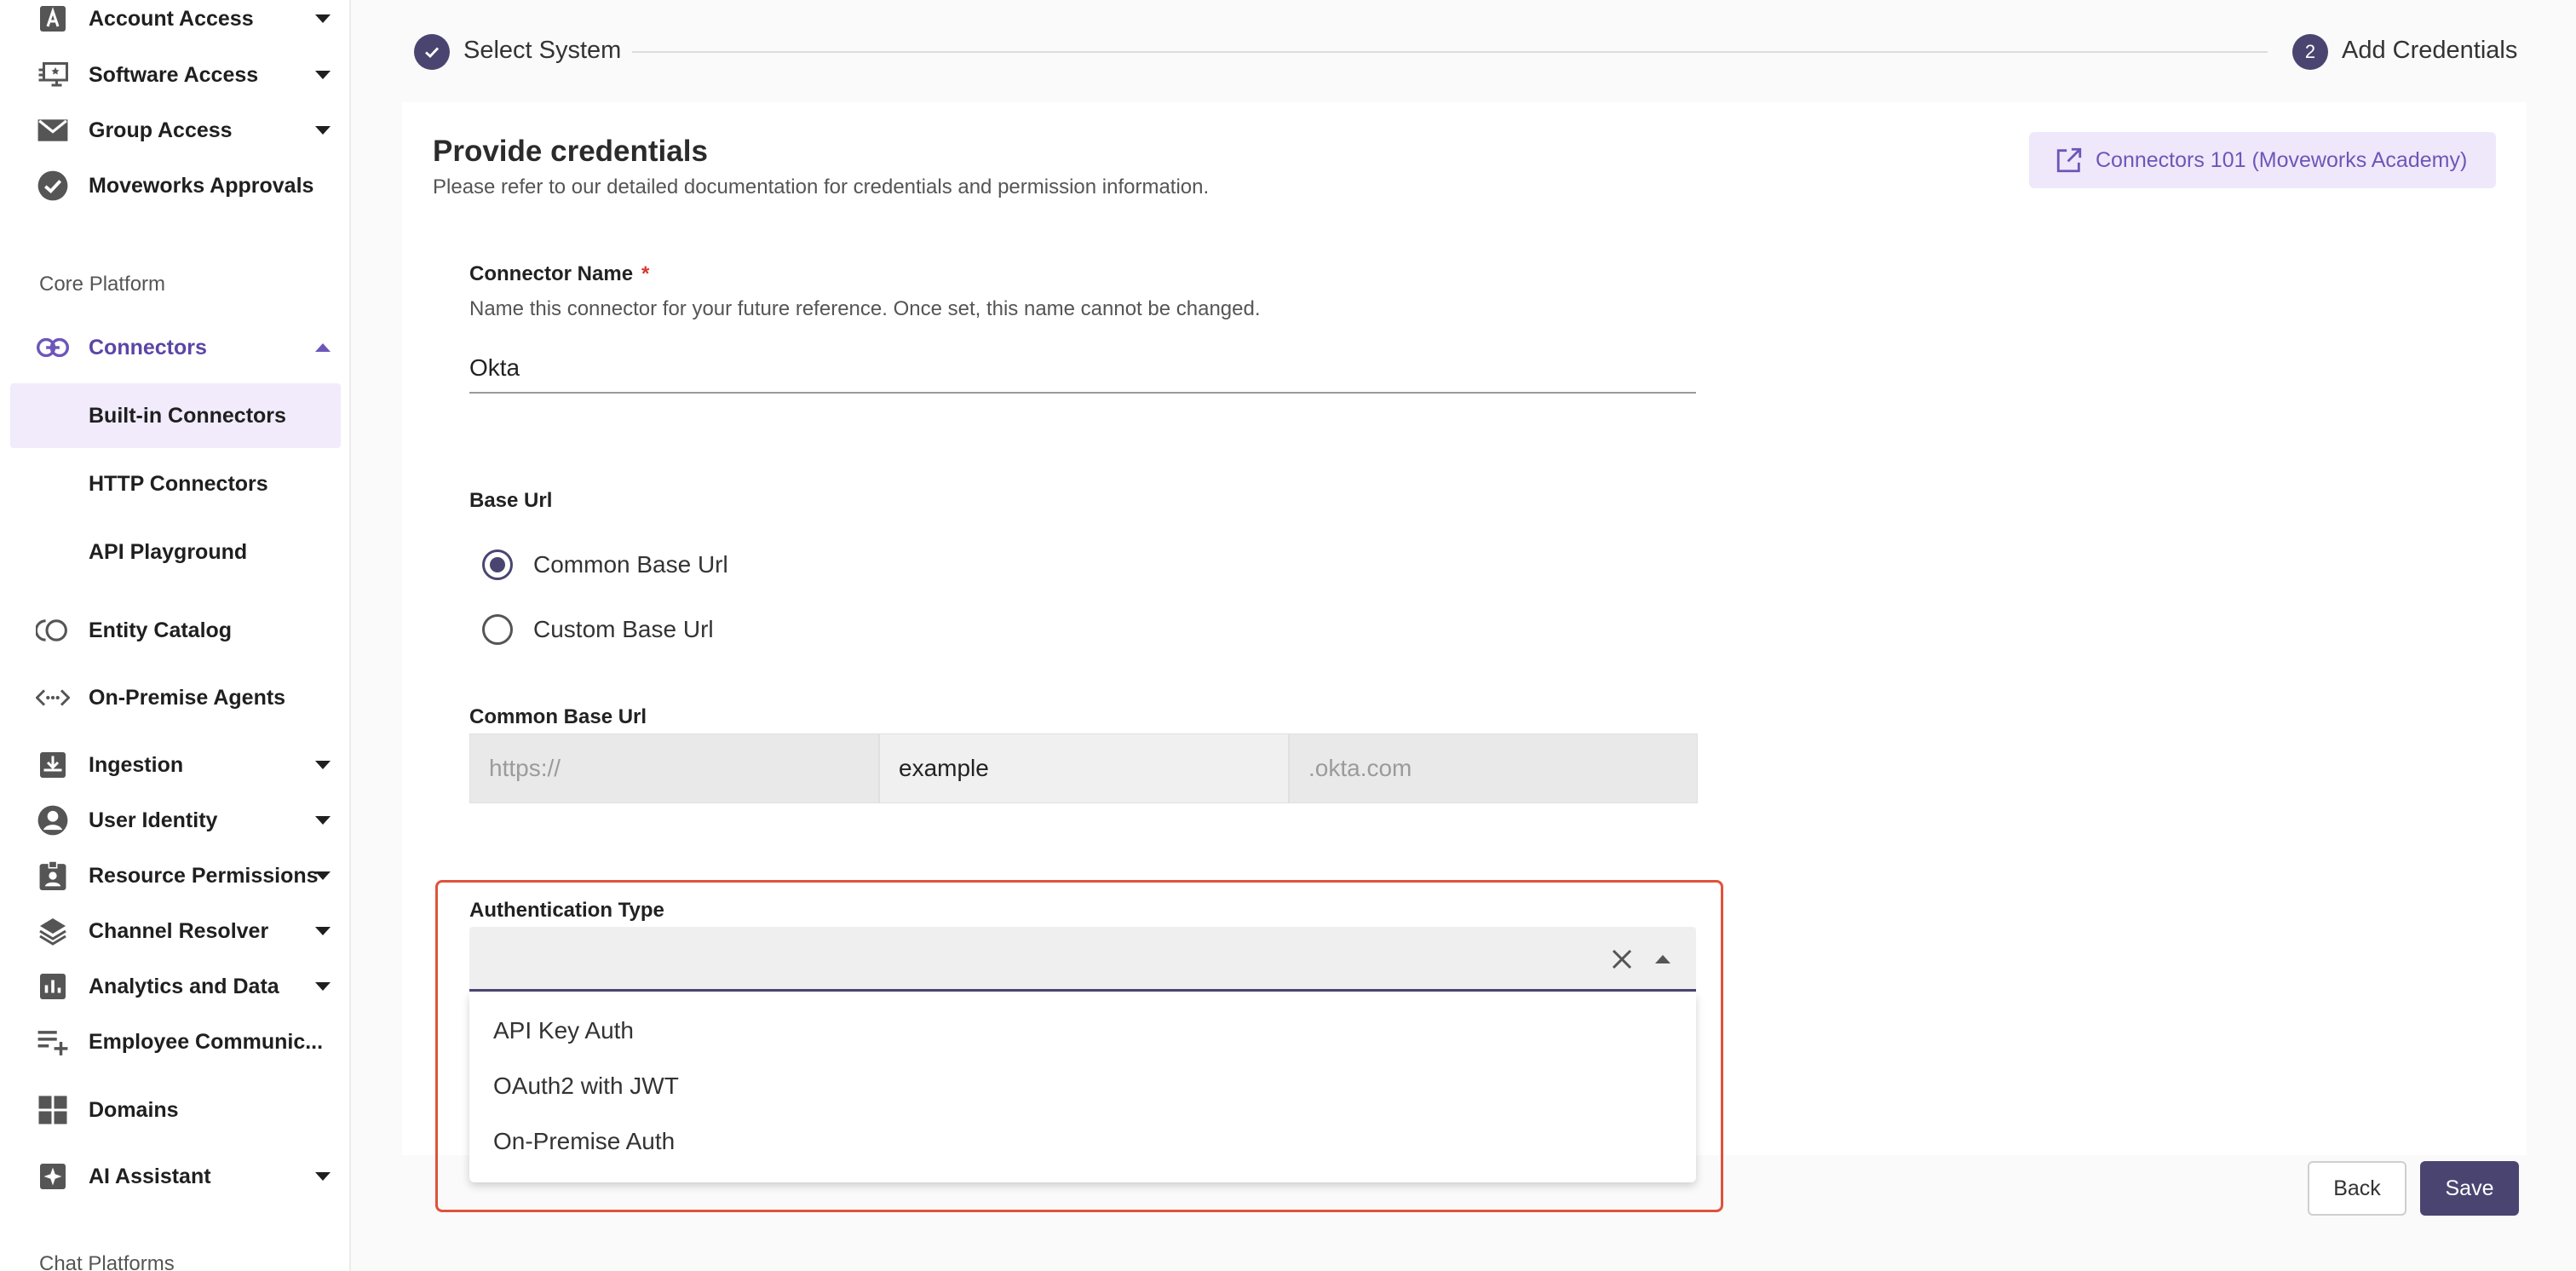  I want to click on step-2-label: Add Credentials, so click(2430, 50).